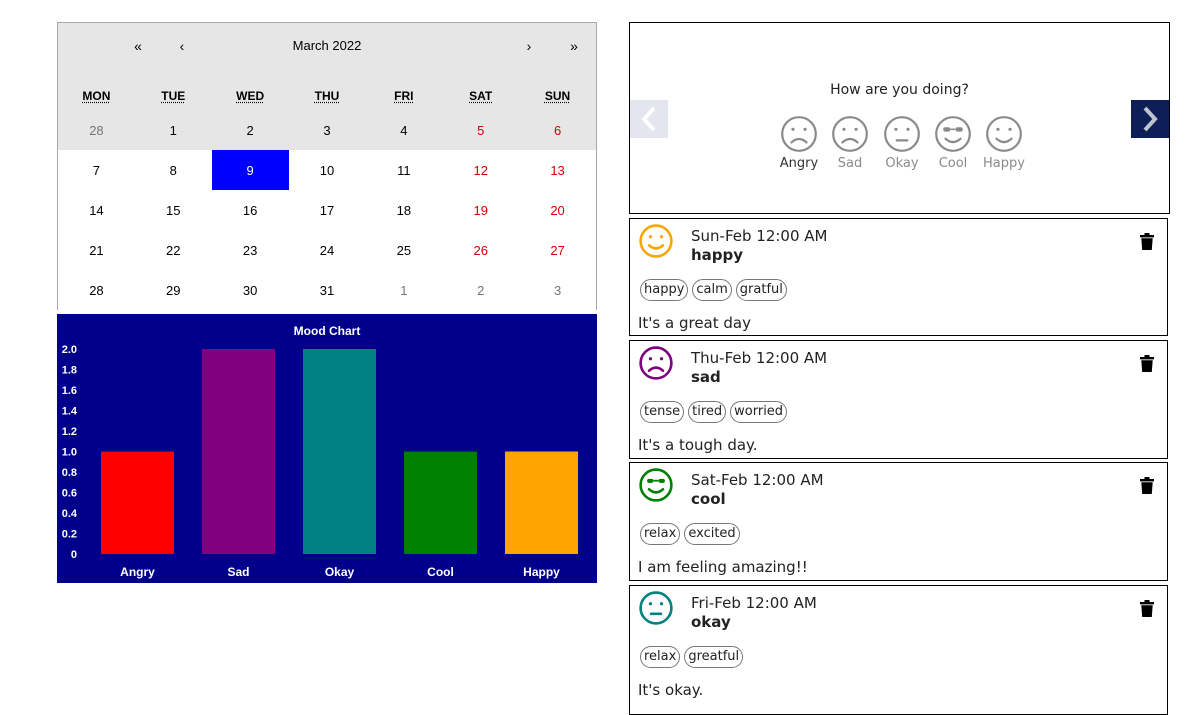  I want to click on entry-note: It's a great day, so click(694, 323).